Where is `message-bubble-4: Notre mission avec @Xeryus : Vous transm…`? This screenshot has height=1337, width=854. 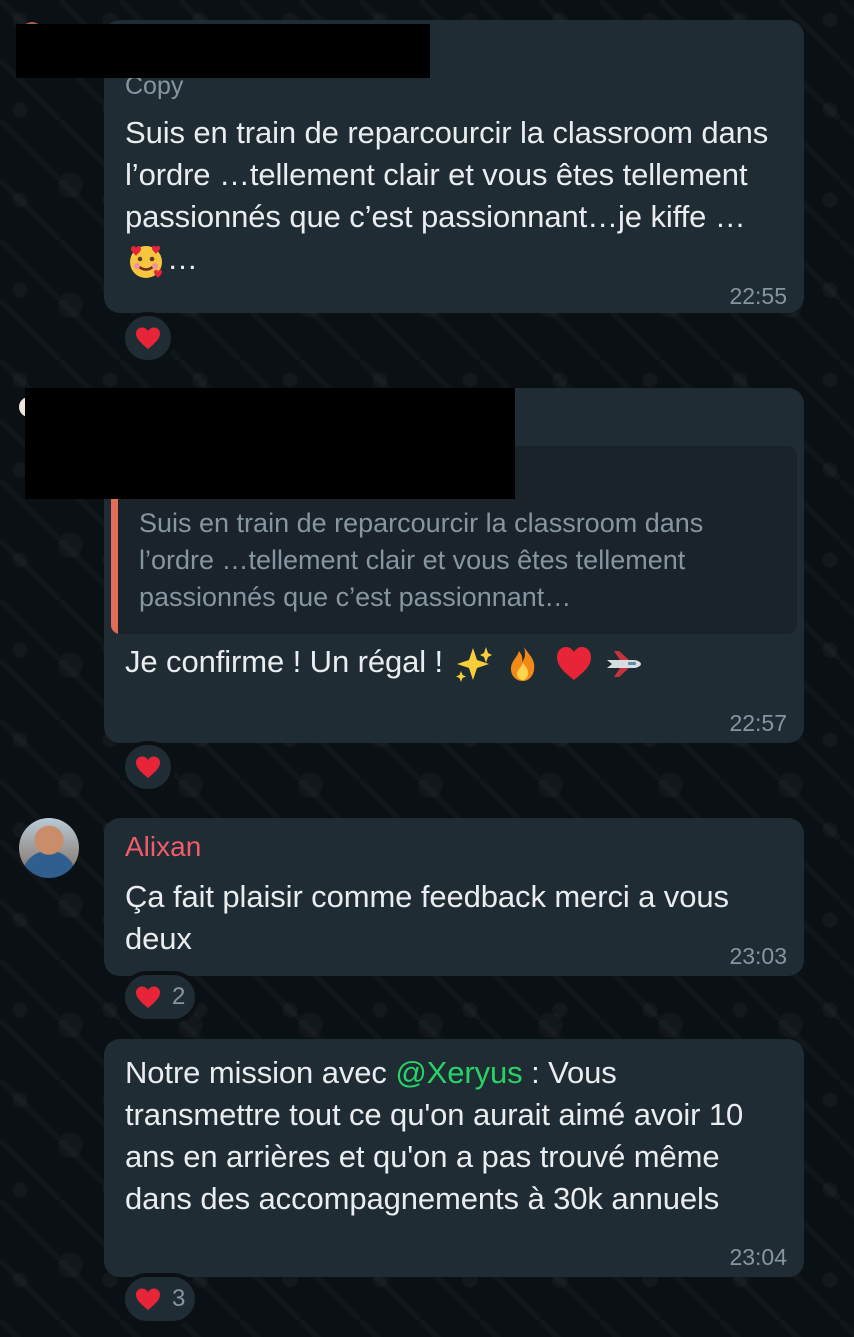
message-bubble-4: Notre mission avec @Xeryus : Vous transm… is located at coordinates (454, 1158).